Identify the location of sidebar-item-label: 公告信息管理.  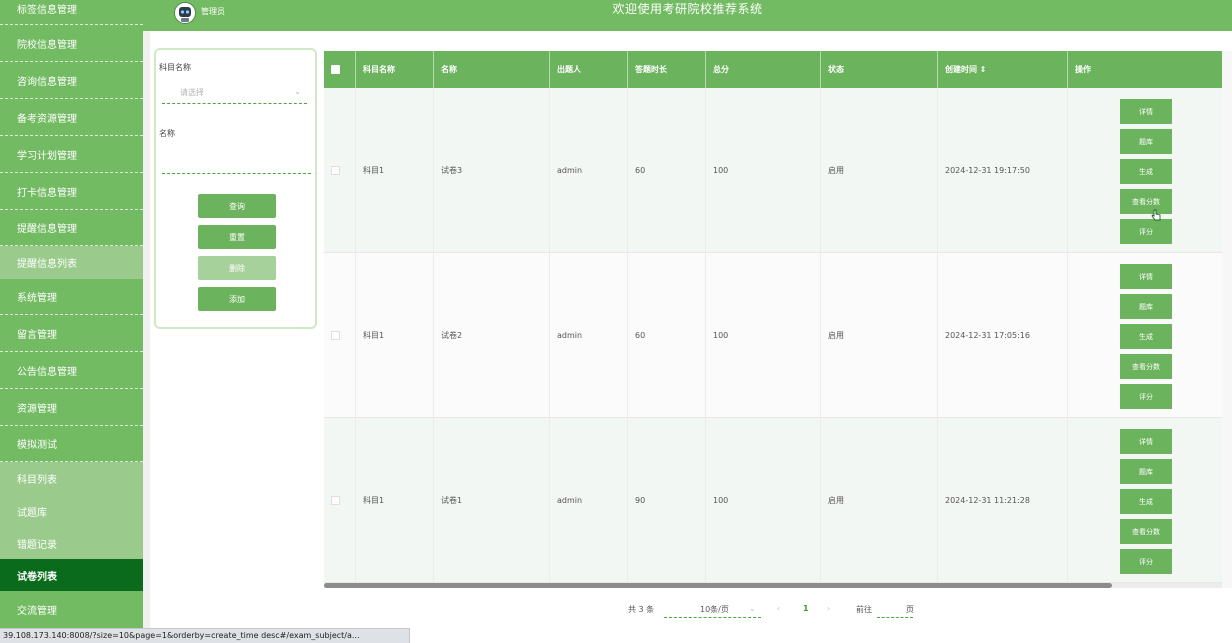
(47, 372).